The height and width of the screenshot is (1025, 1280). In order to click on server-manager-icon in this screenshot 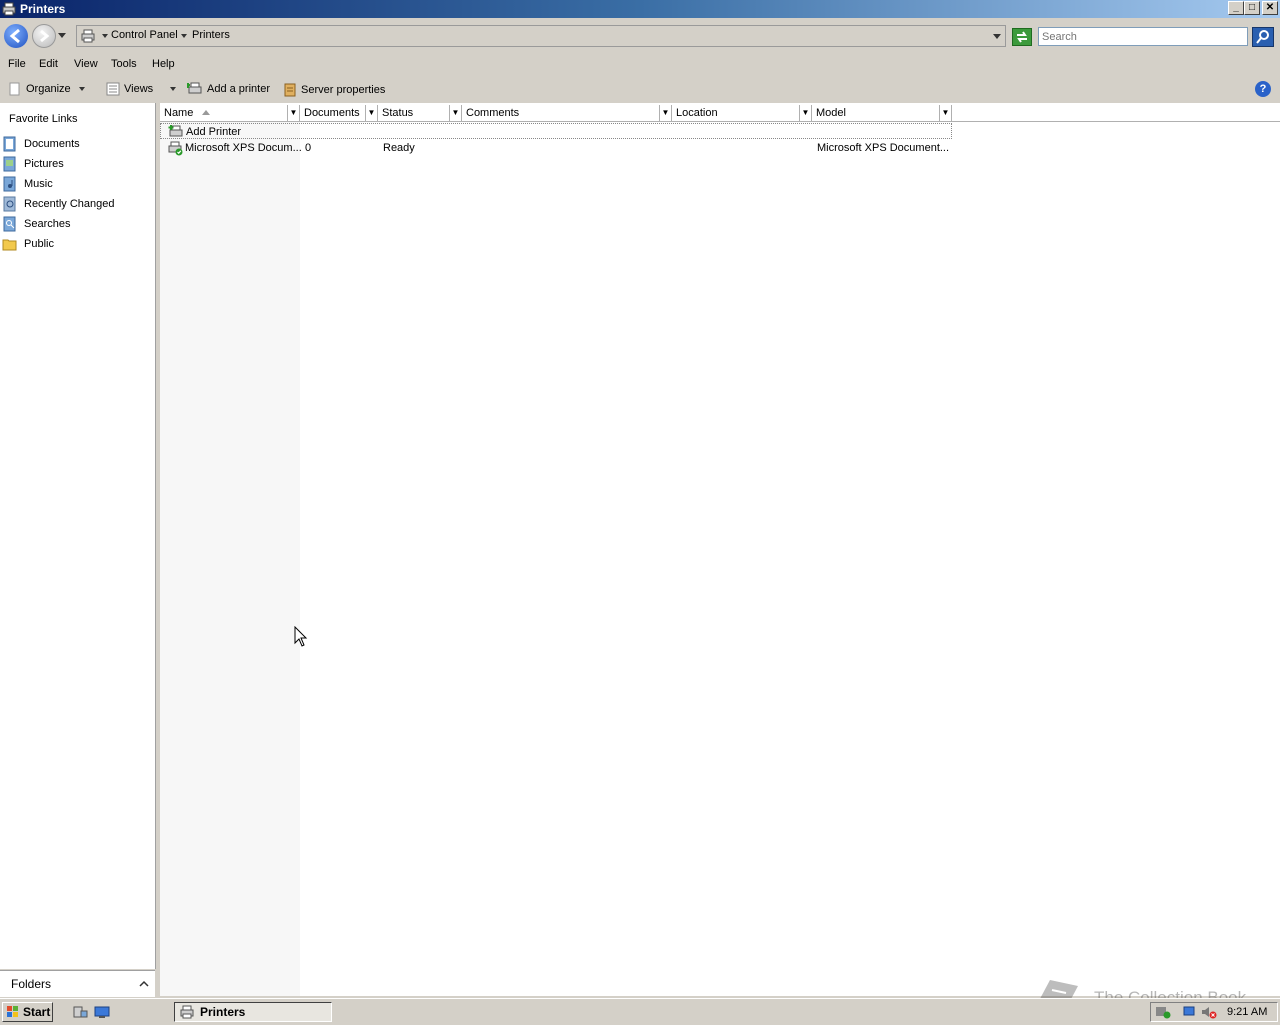, I will do `click(80, 1012)`.